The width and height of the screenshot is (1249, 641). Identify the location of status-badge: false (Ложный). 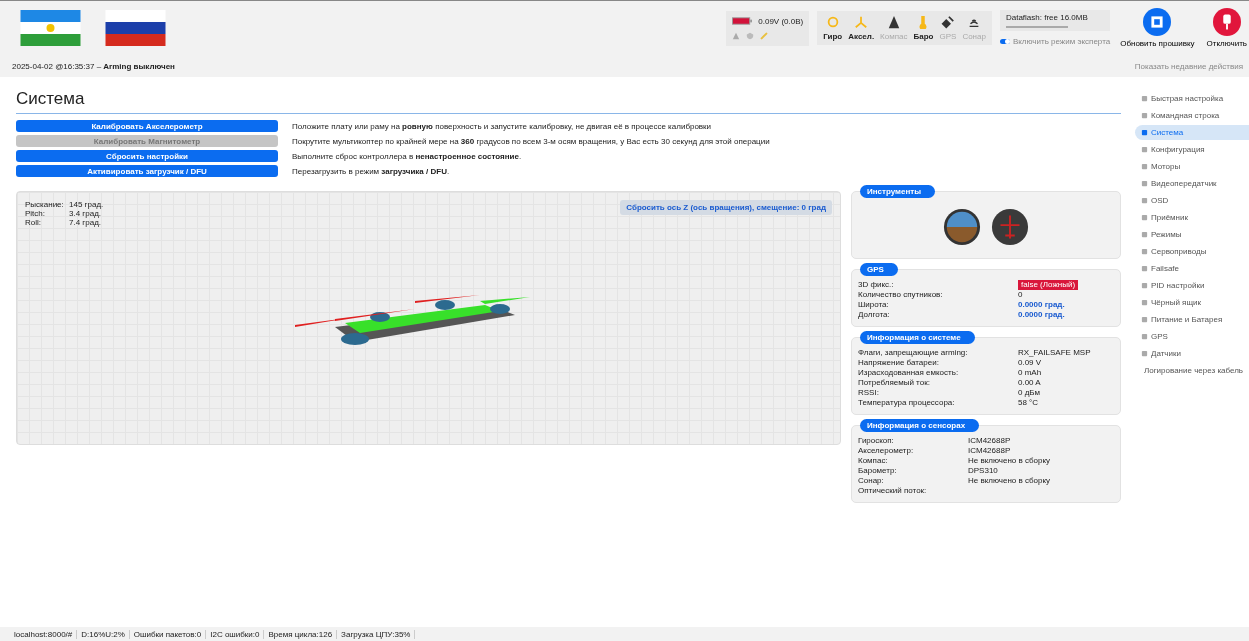
(1048, 285).